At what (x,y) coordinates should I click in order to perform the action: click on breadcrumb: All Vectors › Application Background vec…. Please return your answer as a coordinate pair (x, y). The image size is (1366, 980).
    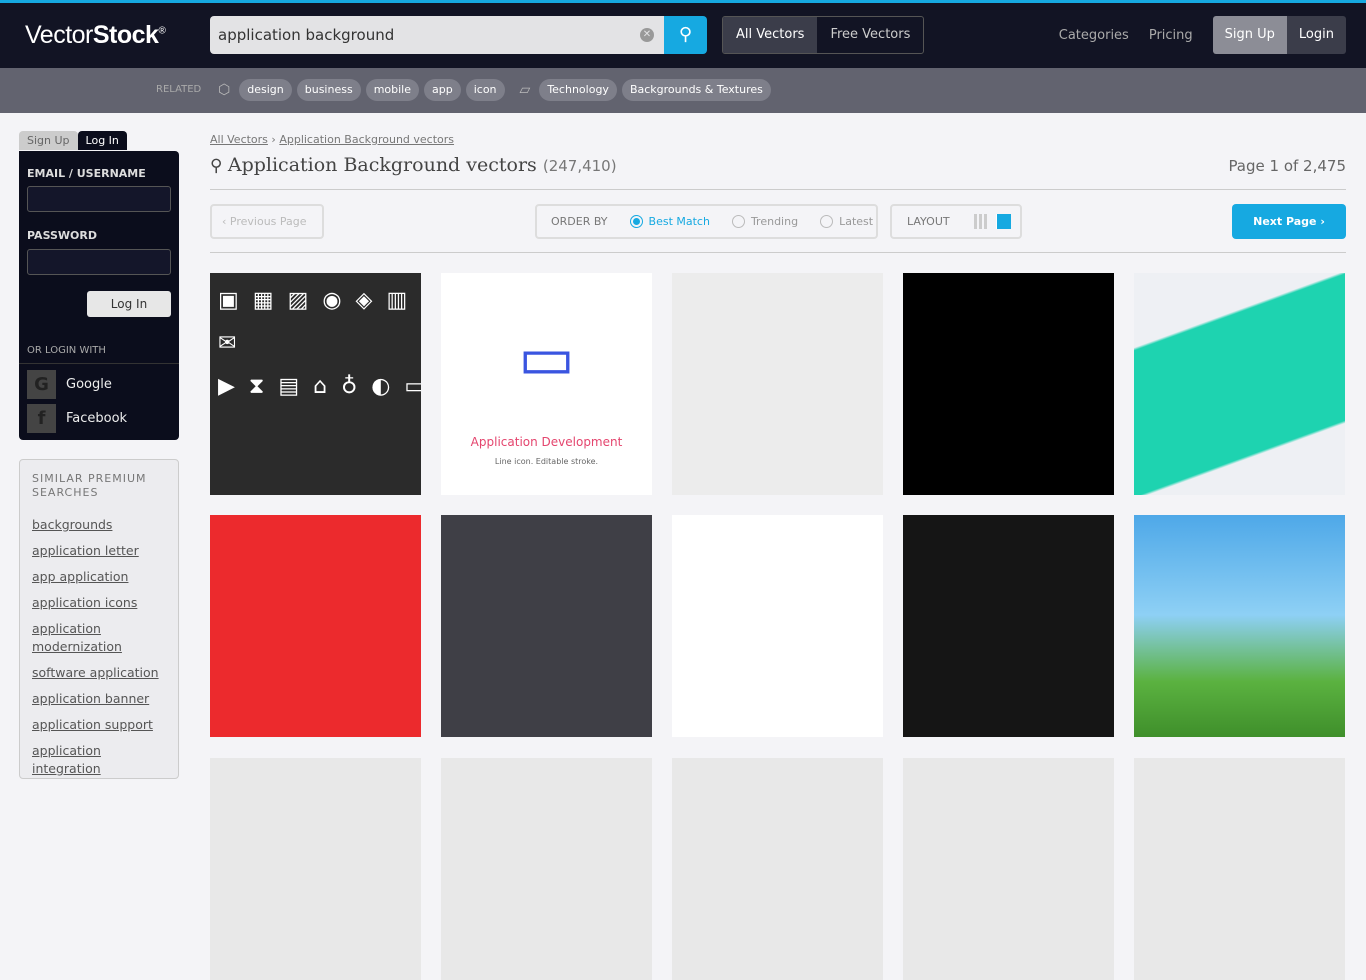
    Looking at the image, I should click on (332, 139).